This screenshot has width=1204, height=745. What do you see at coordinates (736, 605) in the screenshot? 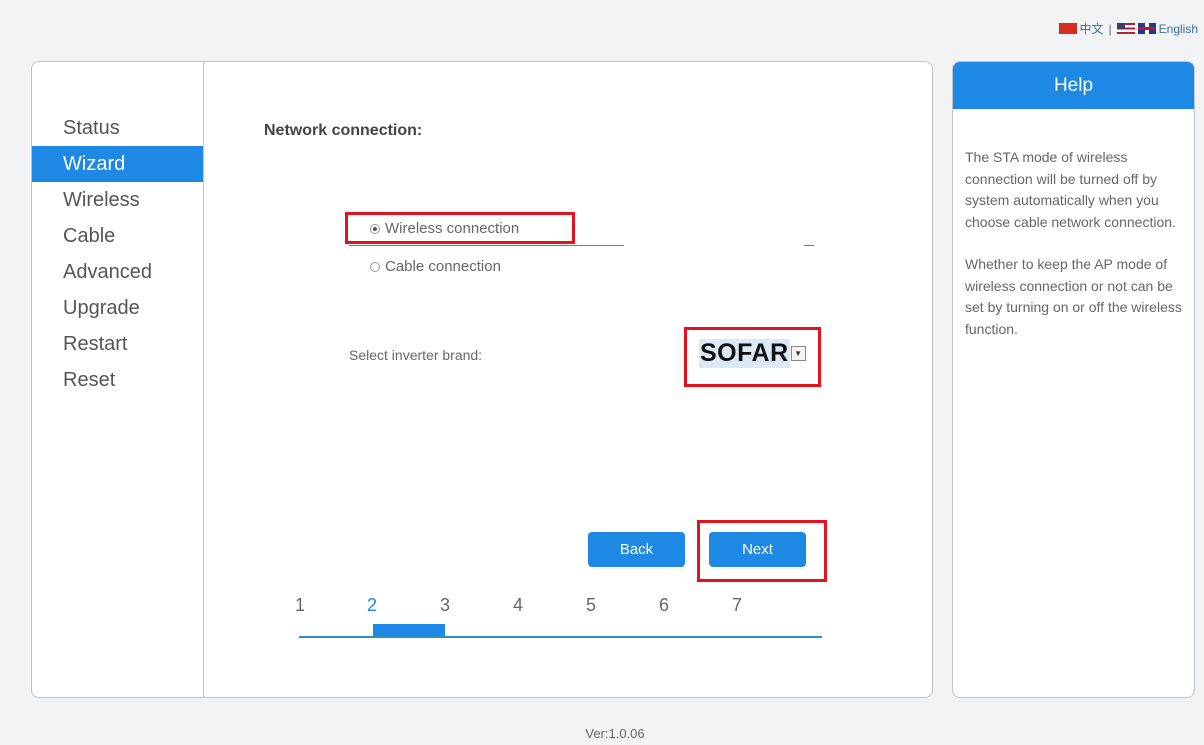
I see `step-7: 7` at bounding box center [736, 605].